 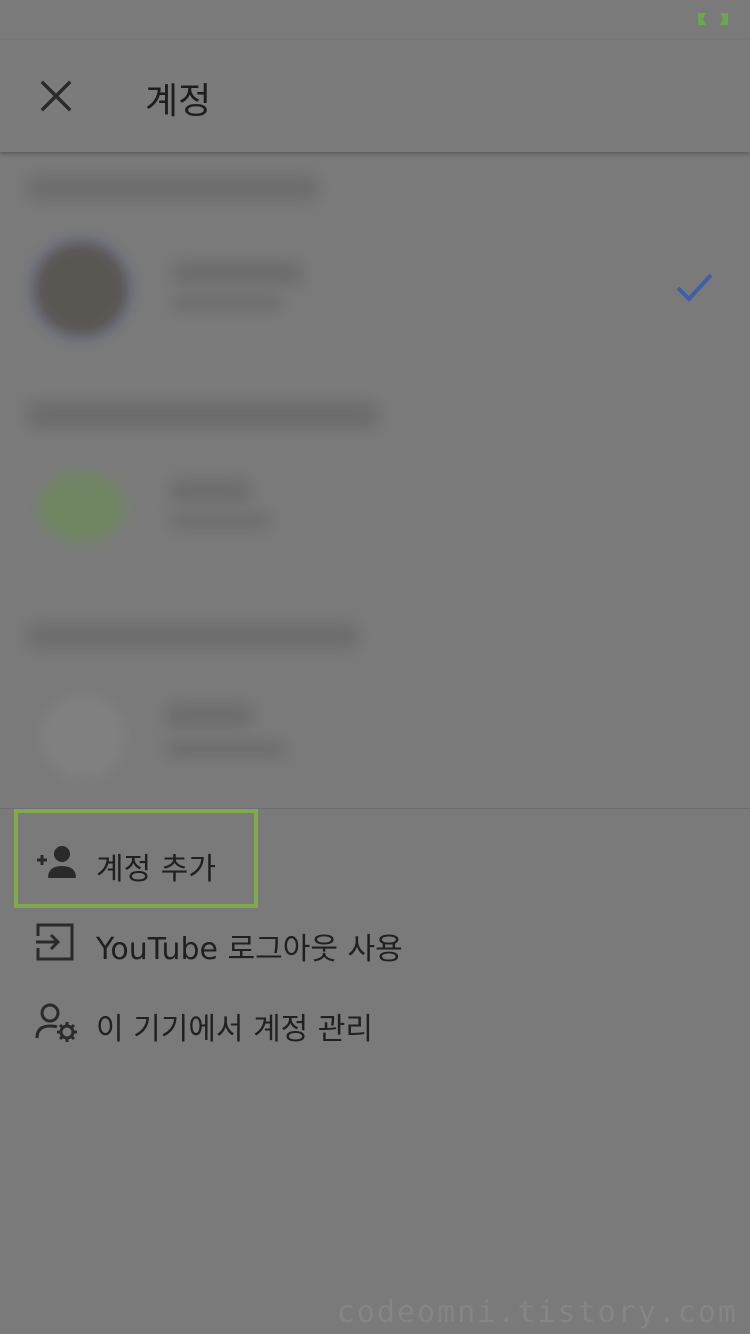 What do you see at coordinates (375, 96) in the screenshot?
I see `app-bar: 계정` at bounding box center [375, 96].